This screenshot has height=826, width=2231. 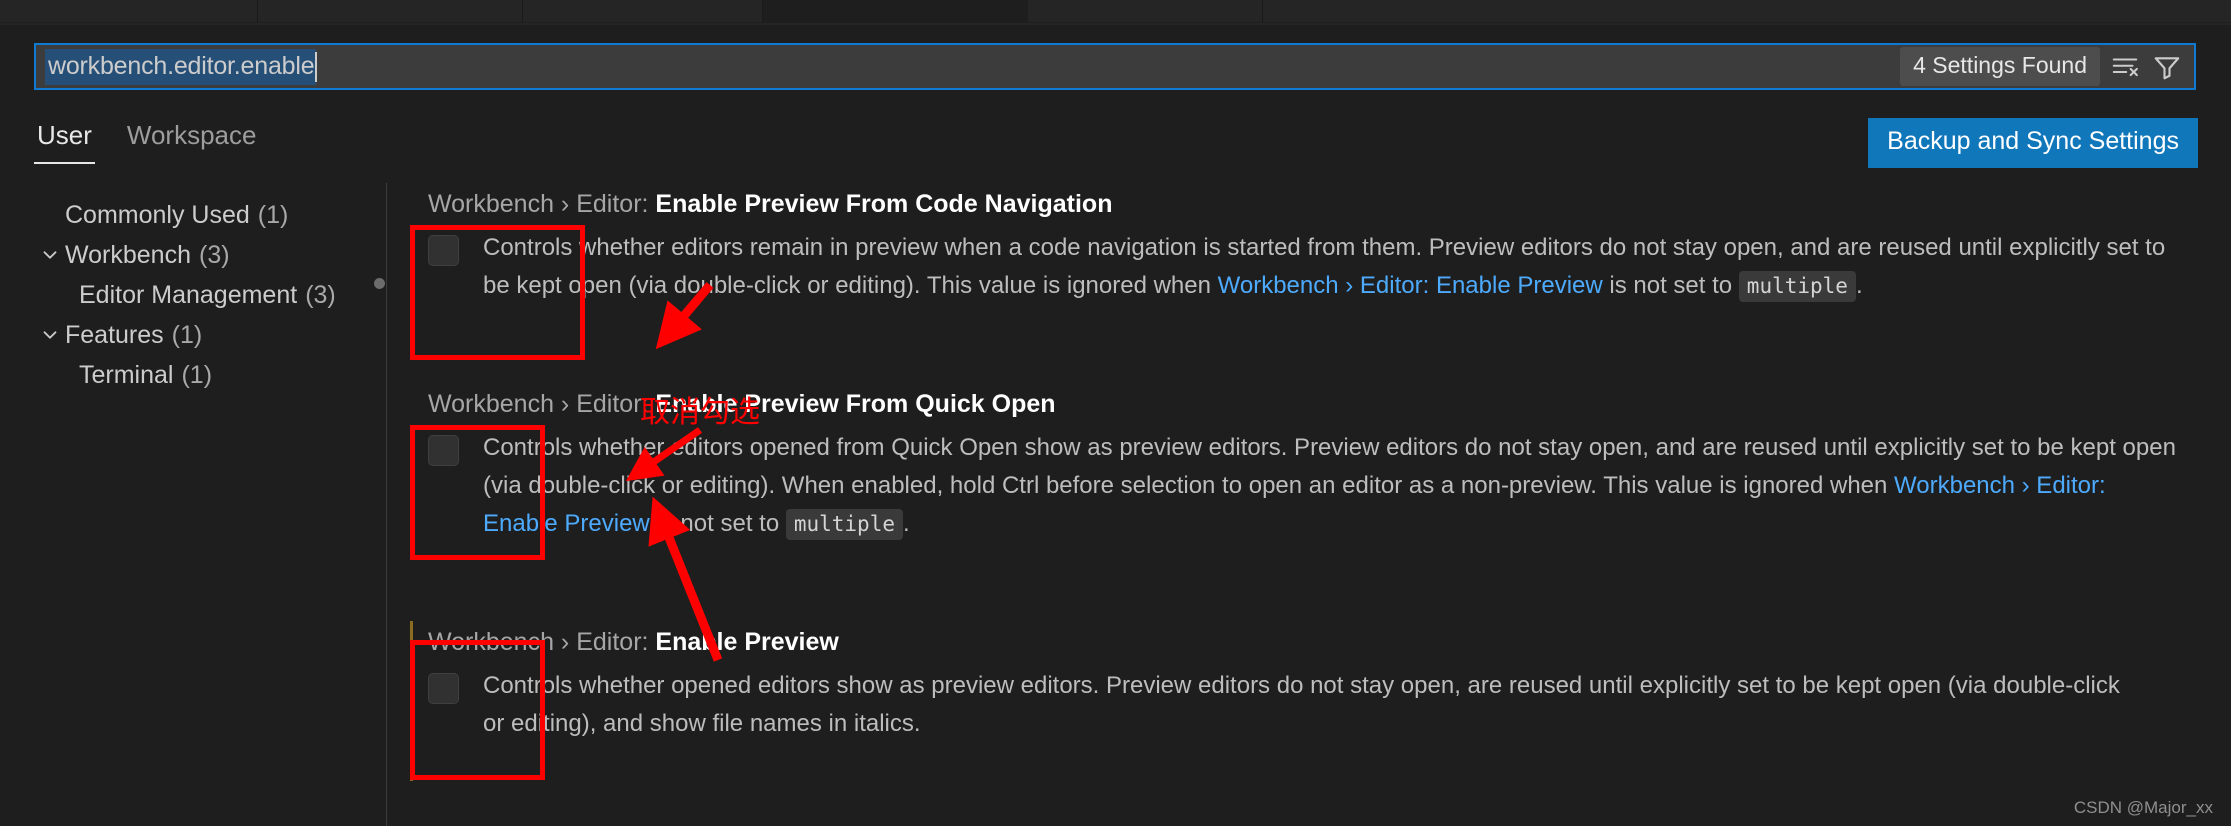 I want to click on watermark: CSDN @Major_xx, so click(x=2143, y=807).